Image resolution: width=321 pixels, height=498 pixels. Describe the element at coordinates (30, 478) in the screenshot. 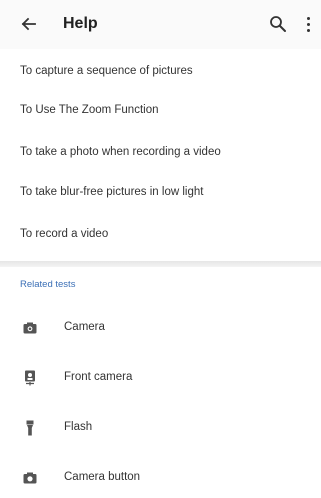

I see `camera-button-icon` at that location.